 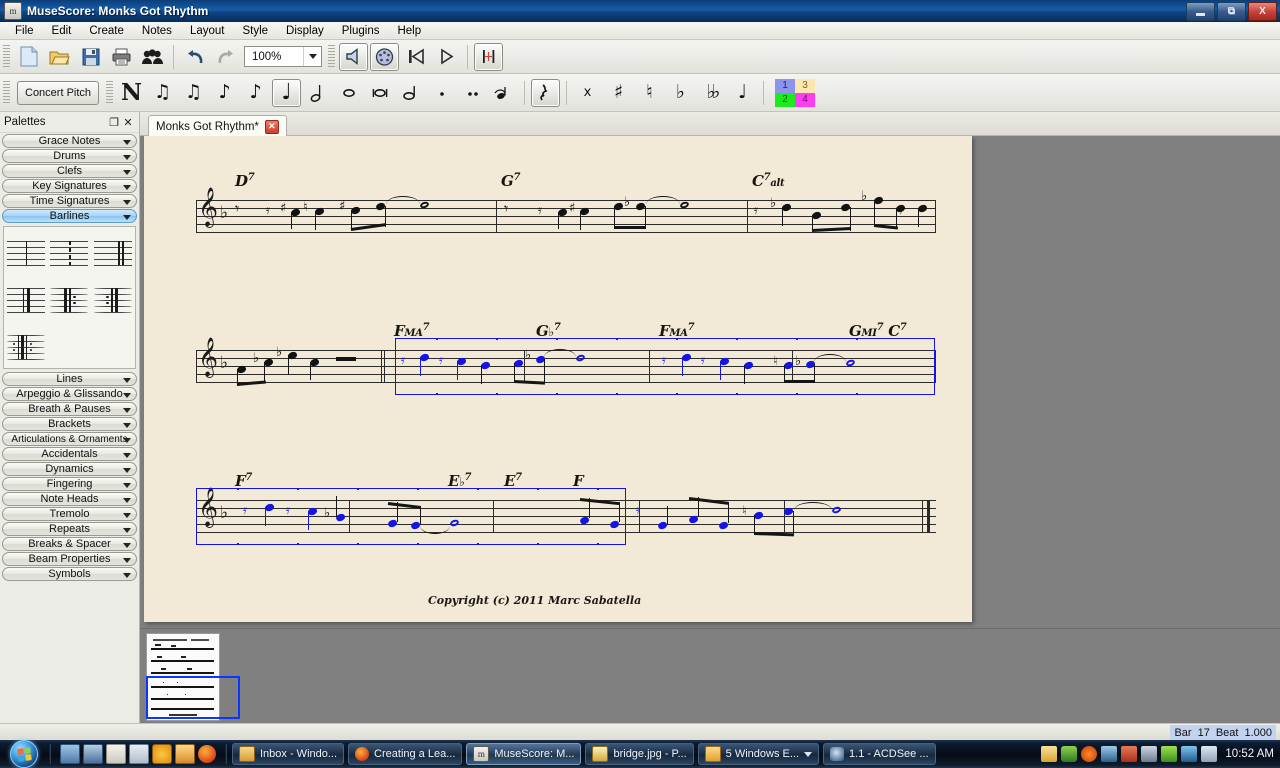 I want to click on chord-symbol: D7, so click(x=245, y=181).